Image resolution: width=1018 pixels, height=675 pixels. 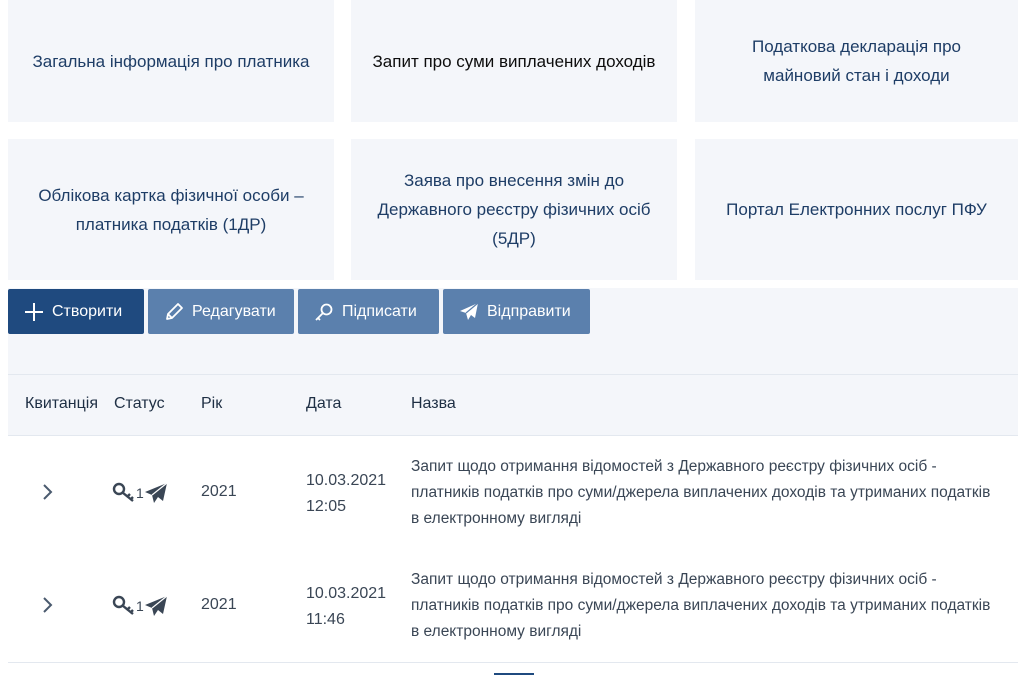 What do you see at coordinates (529, 311) in the screenshot?
I see `send-button-label: Відправити` at bounding box center [529, 311].